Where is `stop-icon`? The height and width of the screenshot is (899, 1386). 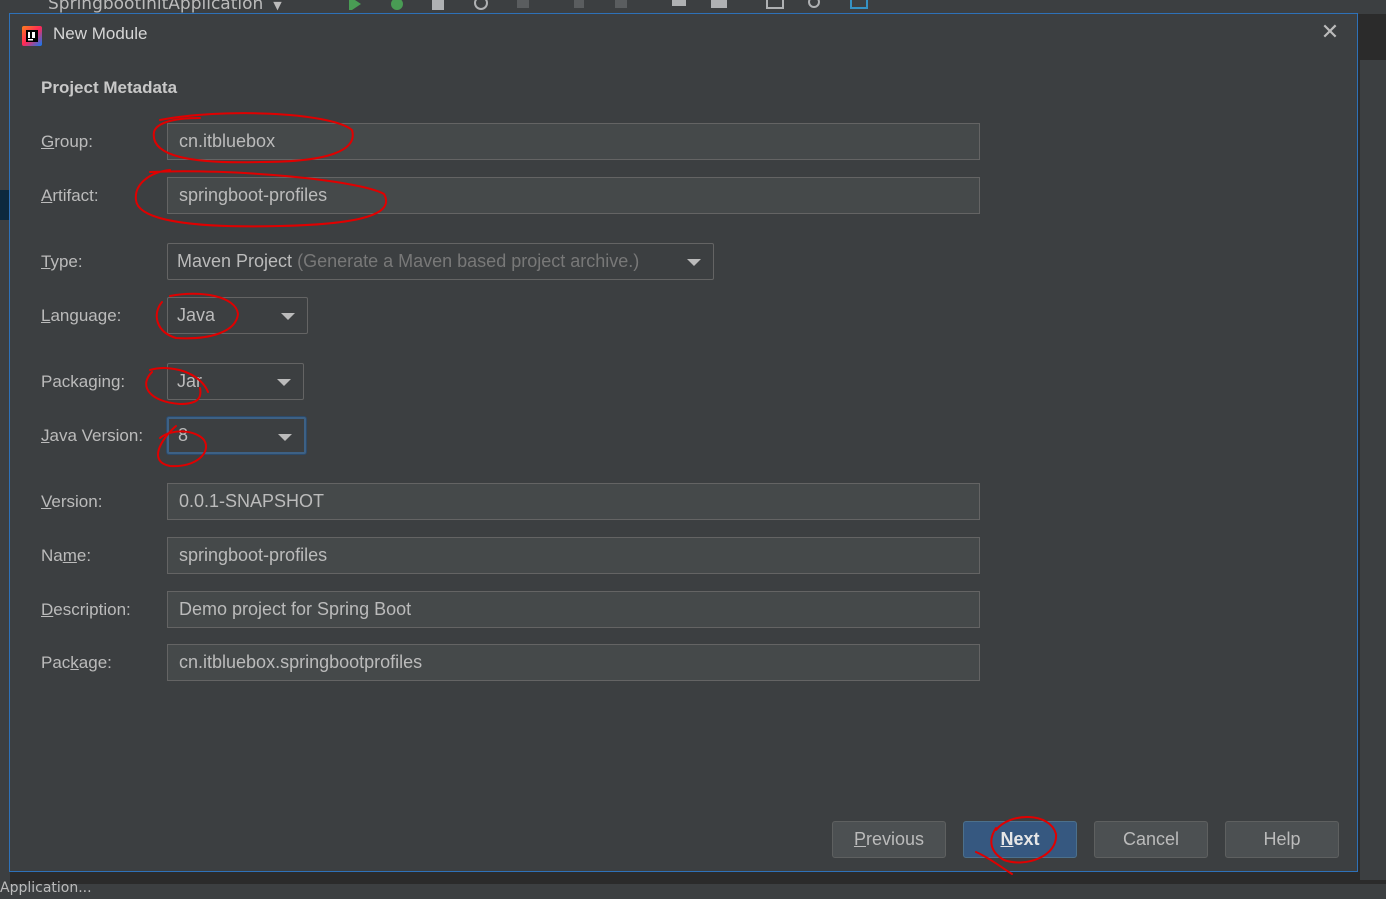 stop-icon is located at coordinates (523, 5).